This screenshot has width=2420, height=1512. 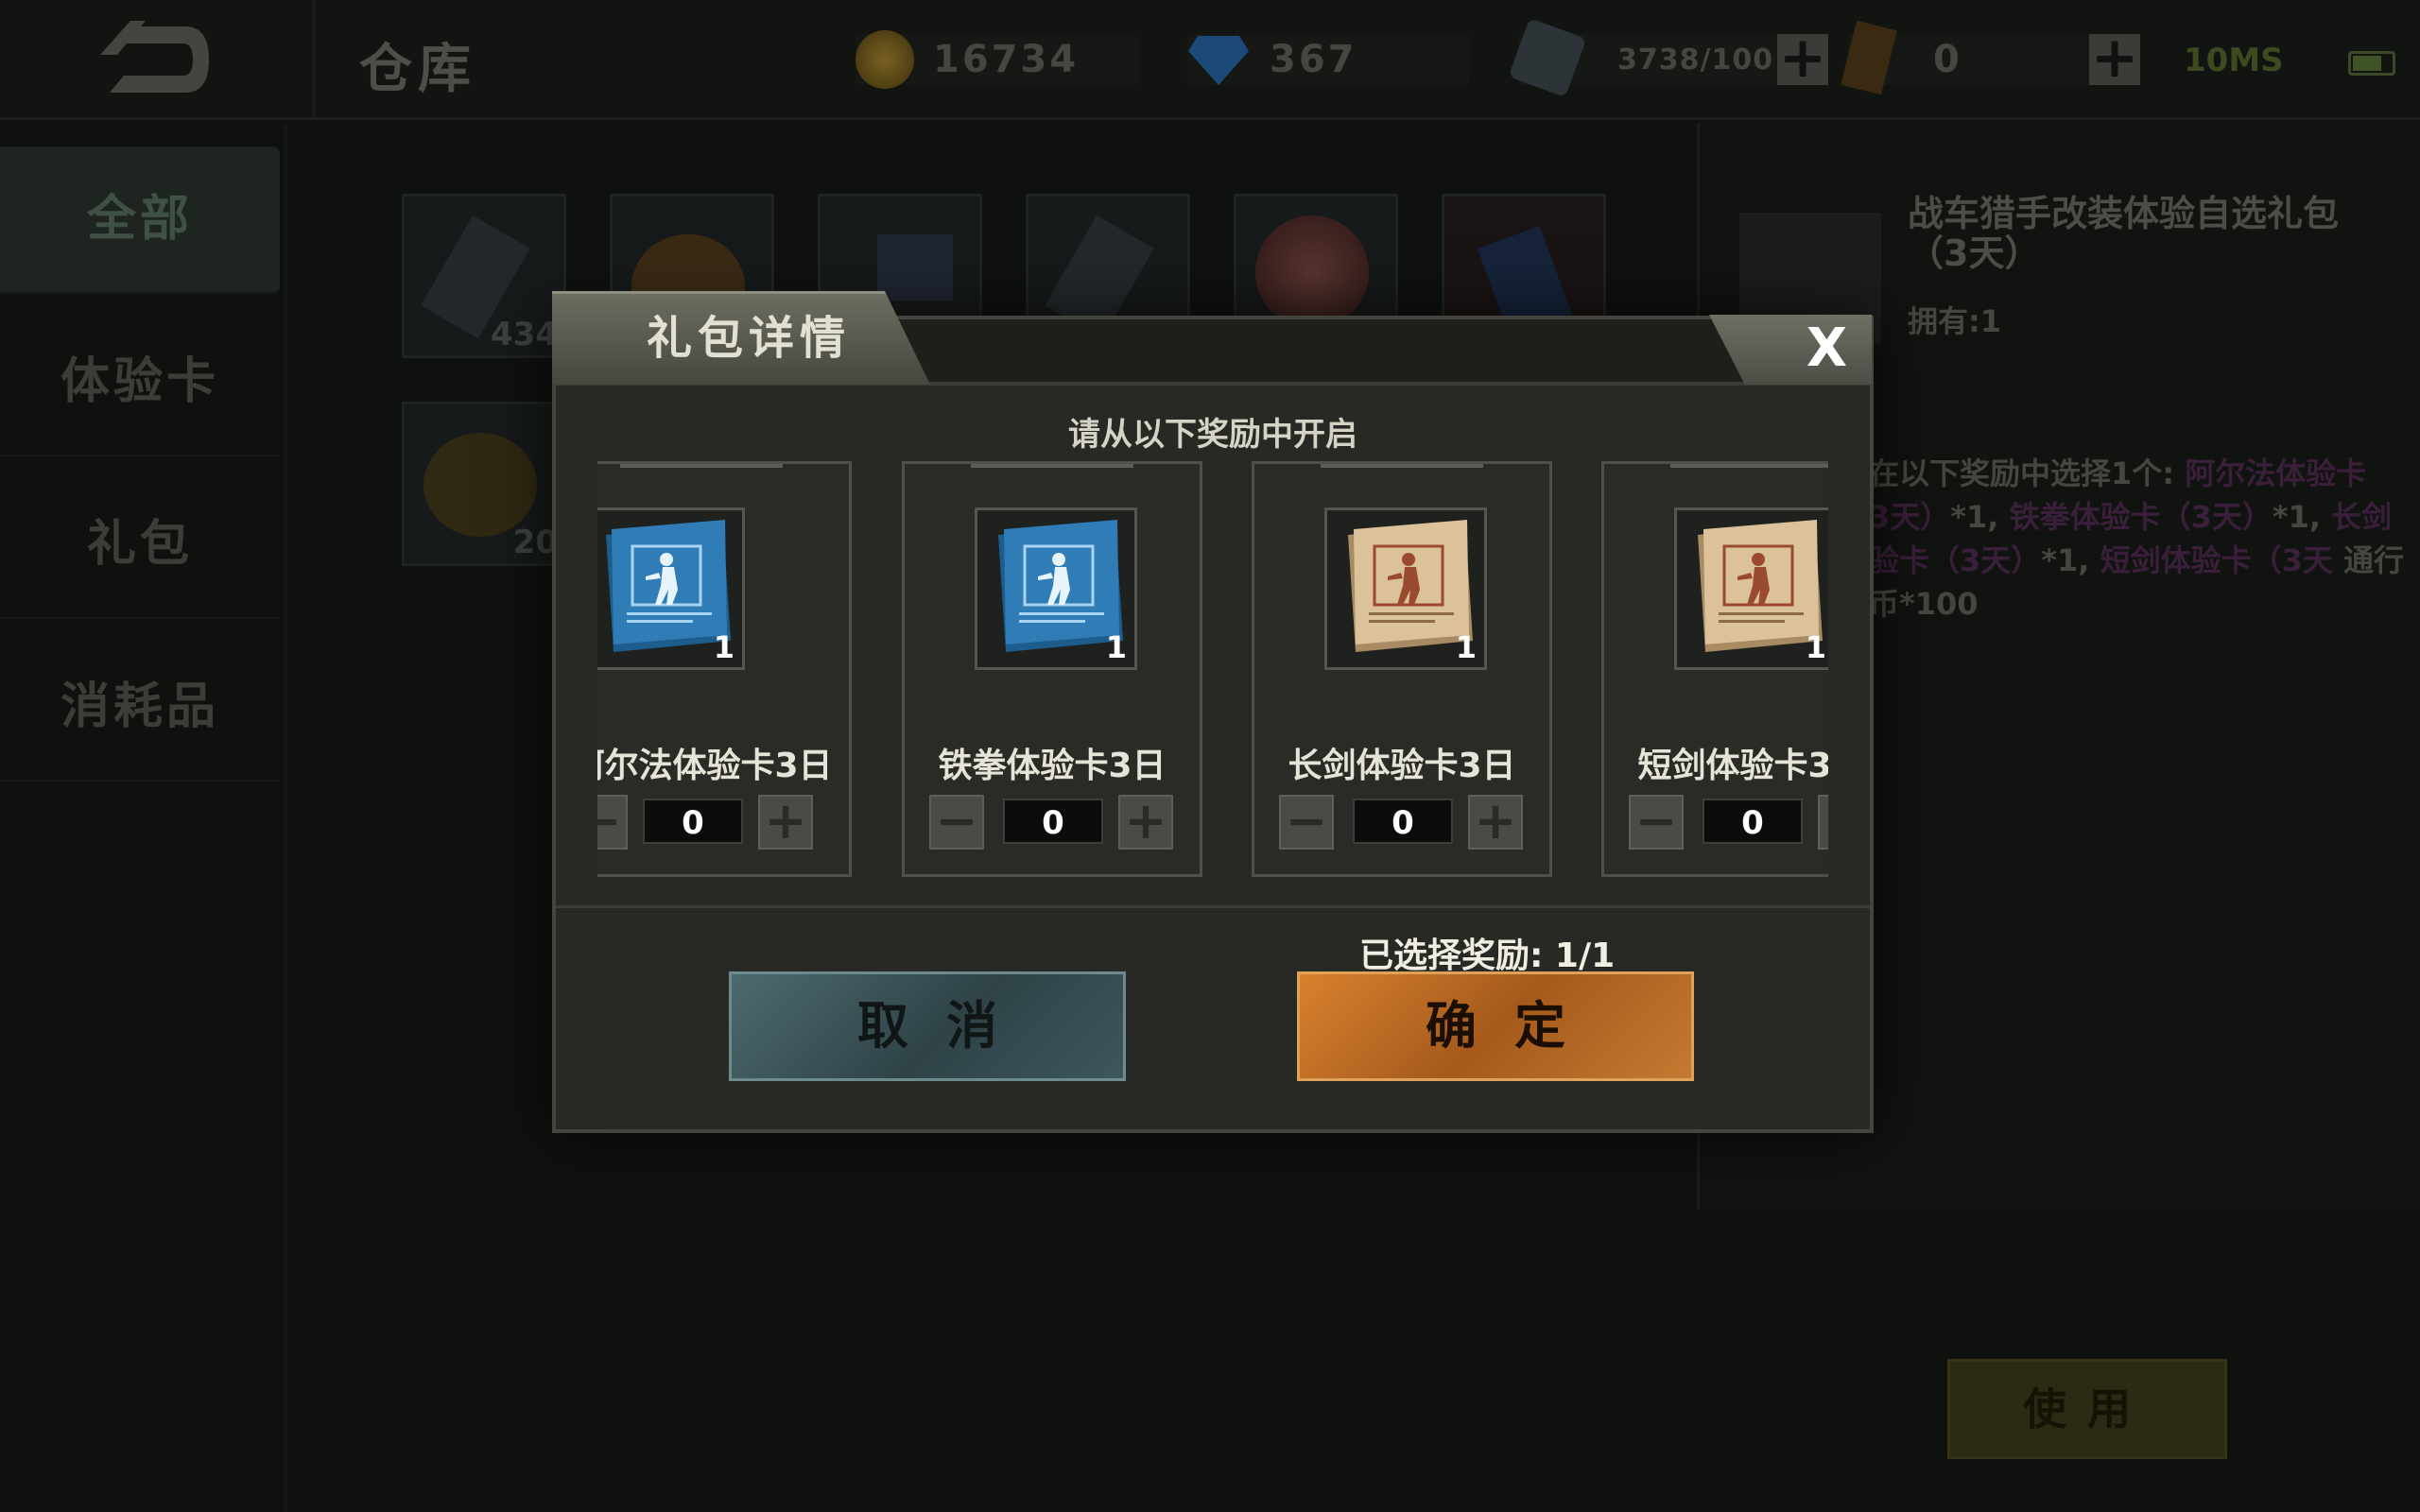 What do you see at coordinates (153, 59) in the screenshot?
I see `back-arrow-icon` at bounding box center [153, 59].